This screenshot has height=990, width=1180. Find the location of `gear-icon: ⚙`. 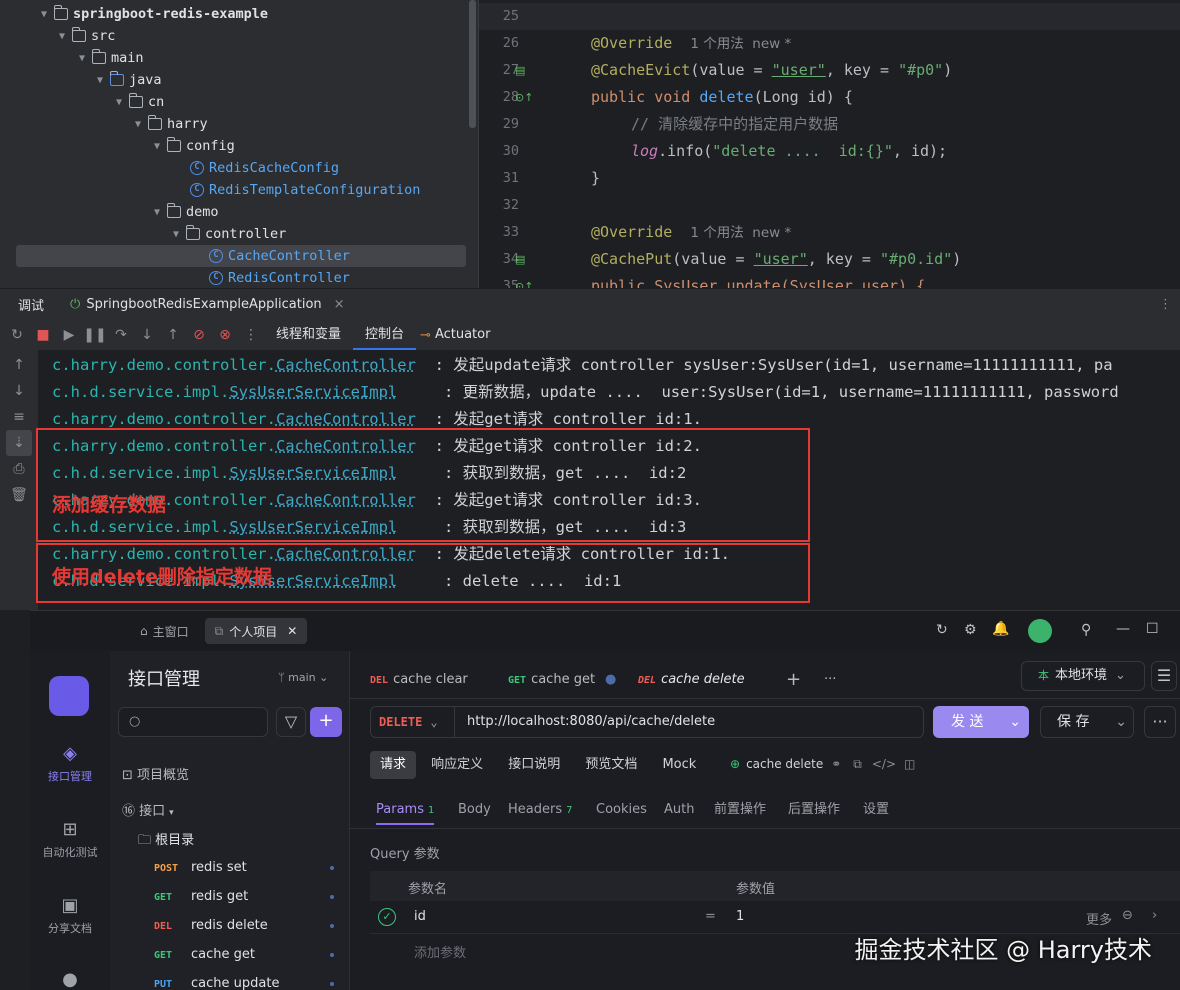

gear-icon: ⚙ is located at coordinates (970, 630).